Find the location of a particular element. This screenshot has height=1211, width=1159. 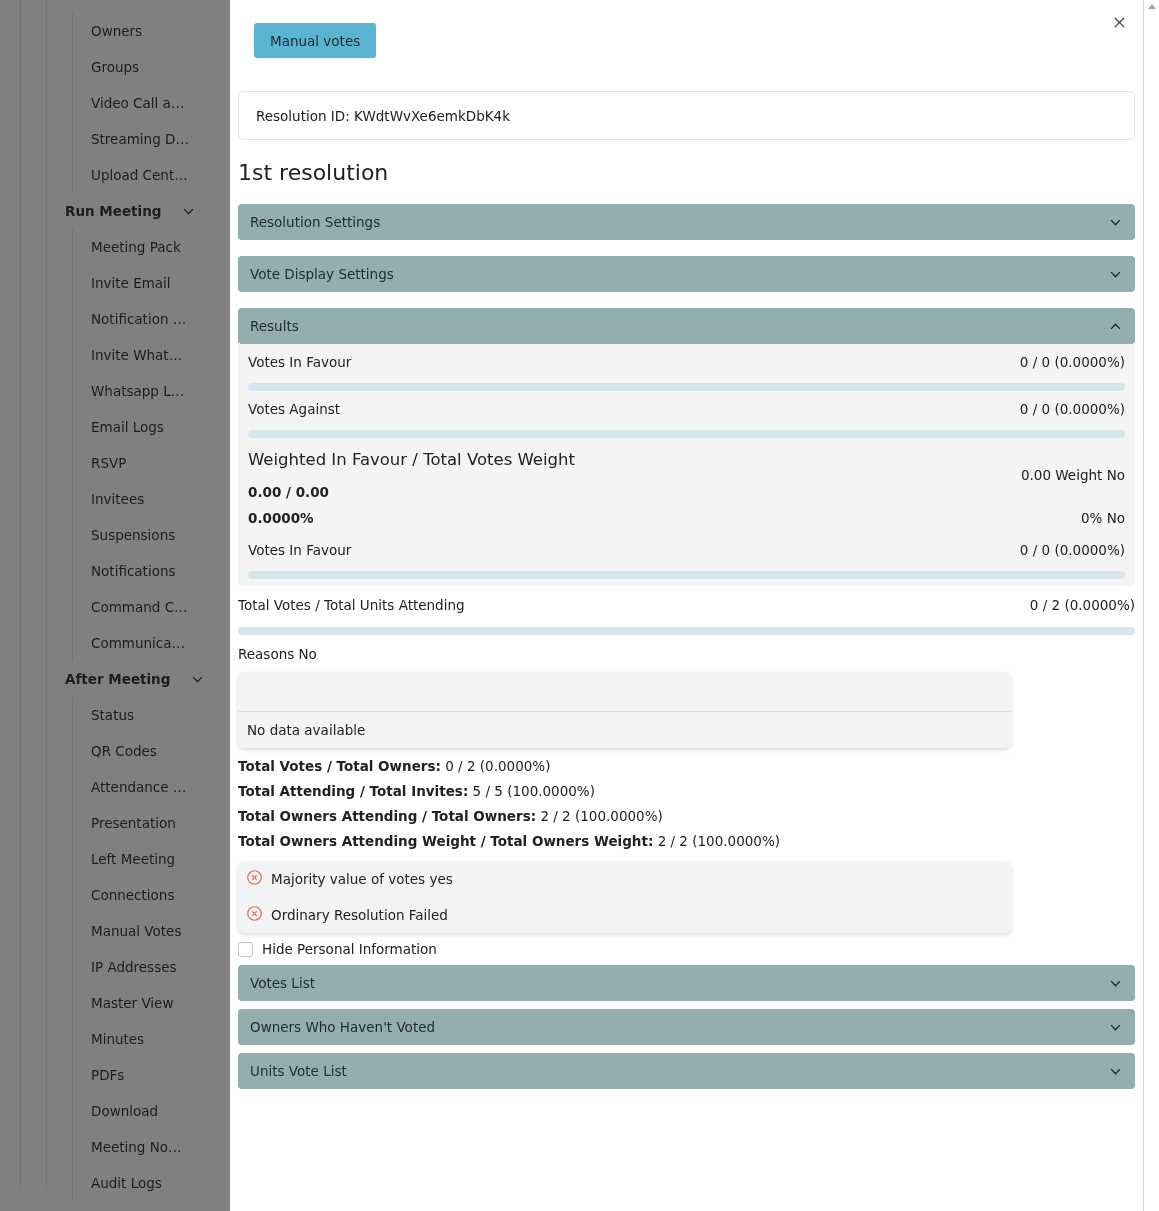

sidebar-section: Run Meeting is located at coordinates (130, 211).